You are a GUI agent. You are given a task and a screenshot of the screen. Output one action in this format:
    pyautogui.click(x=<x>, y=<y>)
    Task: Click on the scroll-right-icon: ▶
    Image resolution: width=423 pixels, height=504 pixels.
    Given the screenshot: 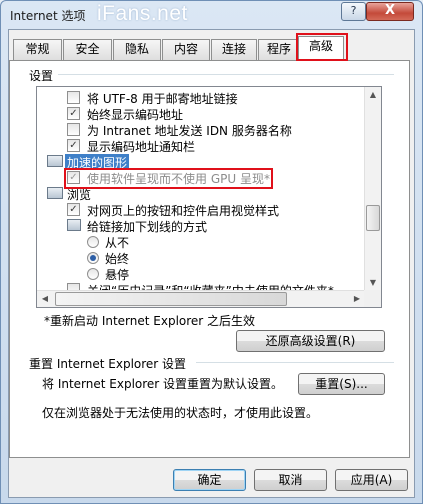 What is the action you would take?
    pyautogui.click(x=357, y=299)
    